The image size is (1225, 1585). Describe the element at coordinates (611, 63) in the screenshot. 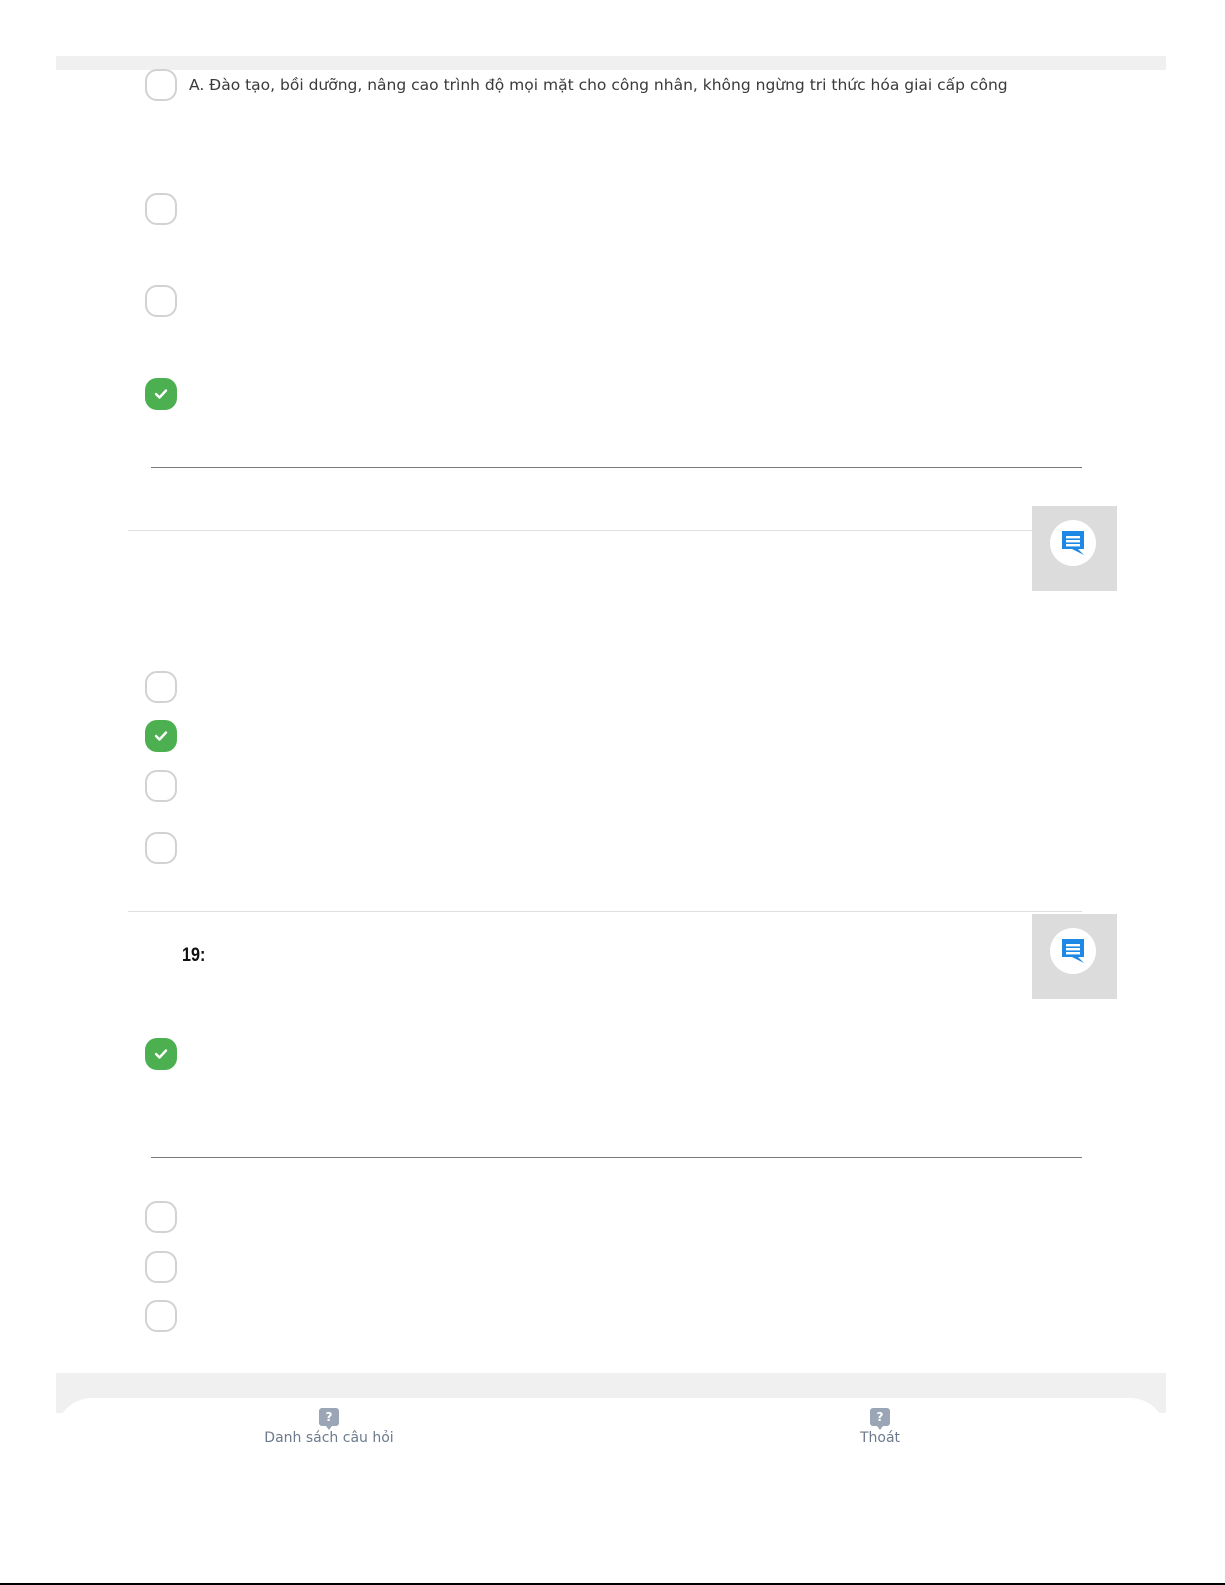

I see `top-strip` at that location.